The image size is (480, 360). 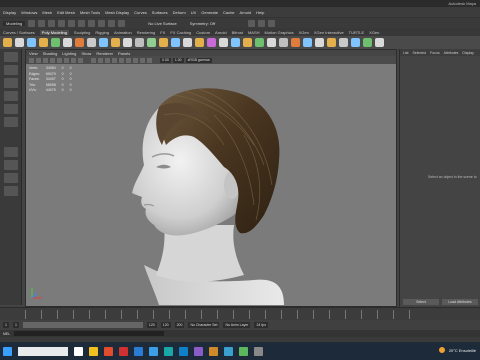 I want to click on gate-mask-icon, so click(x=80, y=60).